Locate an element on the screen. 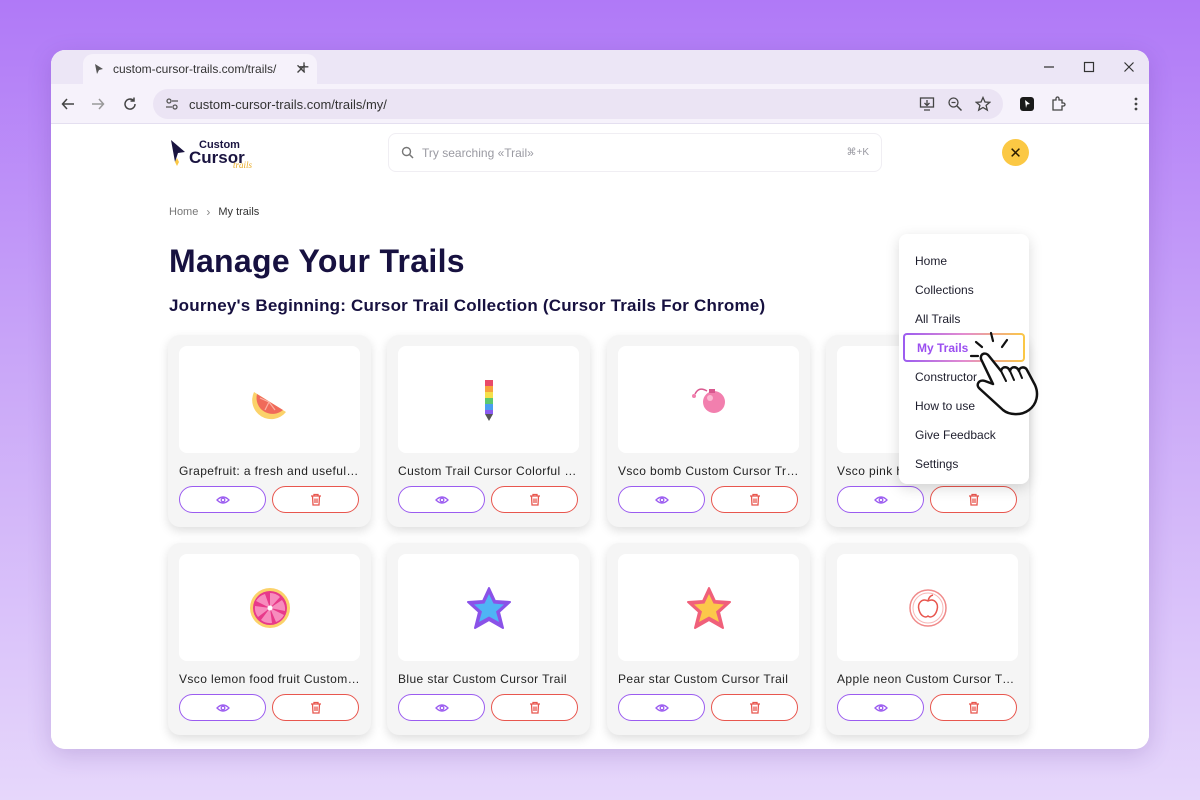 This screenshot has width=1200, height=800. logo-text-trails: trails is located at coordinates (243, 165).